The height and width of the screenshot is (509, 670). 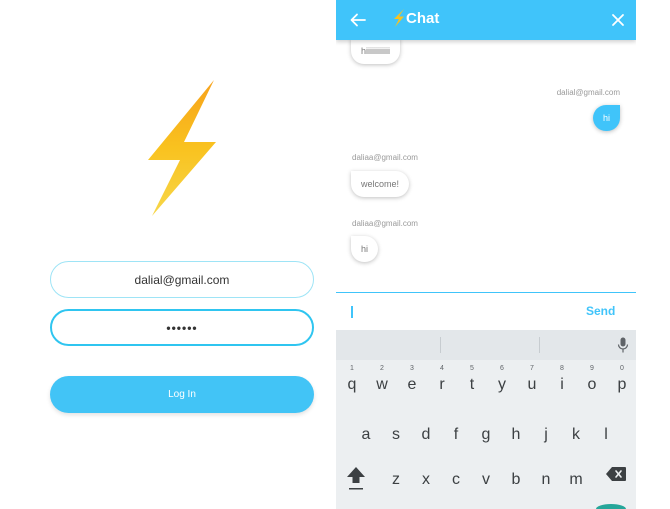 What do you see at coordinates (380, 184) in the screenshot?
I see `message-bubble: welcome!` at bounding box center [380, 184].